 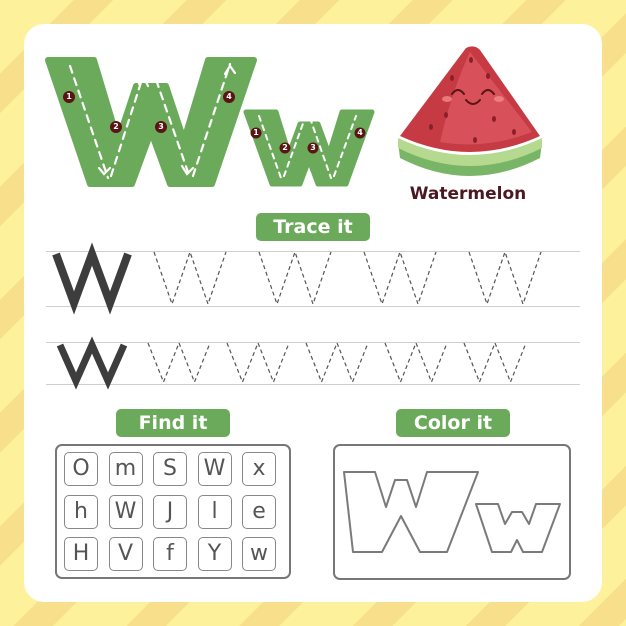 What do you see at coordinates (518, 528) in the screenshot?
I see `outline-lowercase-w` at bounding box center [518, 528].